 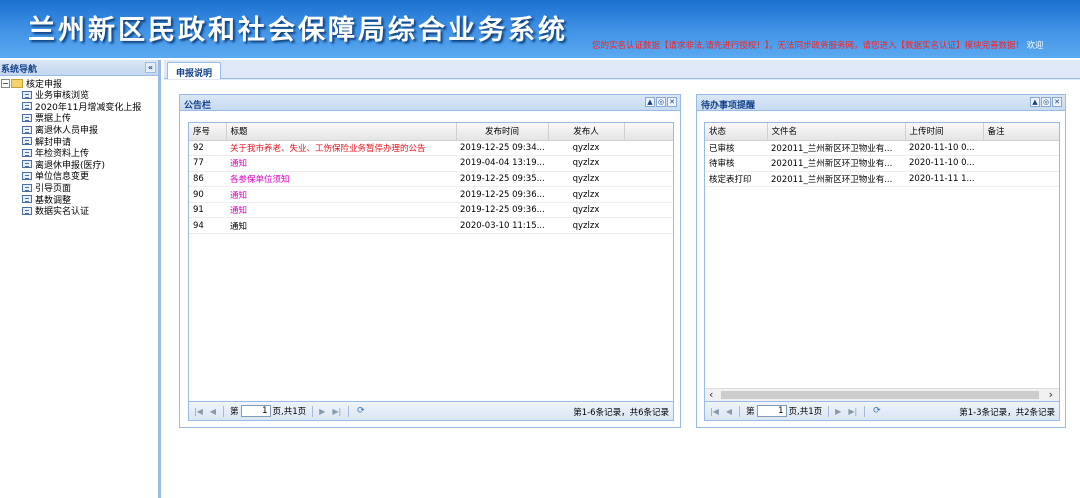 I want to click on sidebar-item-real-name-auth: 数据实名认证, so click(x=79, y=211).